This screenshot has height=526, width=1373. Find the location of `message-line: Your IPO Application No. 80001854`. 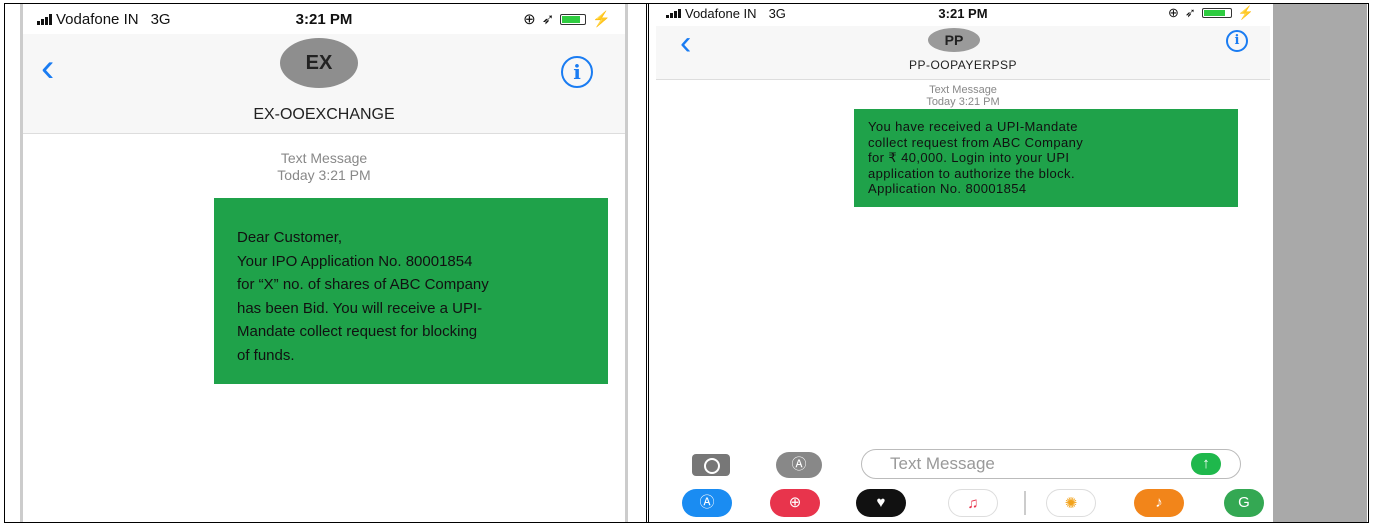

message-line: Your IPO Application No. 80001854 is located at coordinates (355, 261).